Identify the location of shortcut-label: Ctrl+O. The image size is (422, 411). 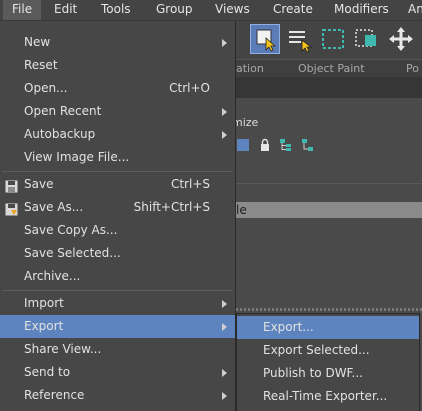
(189, 88).